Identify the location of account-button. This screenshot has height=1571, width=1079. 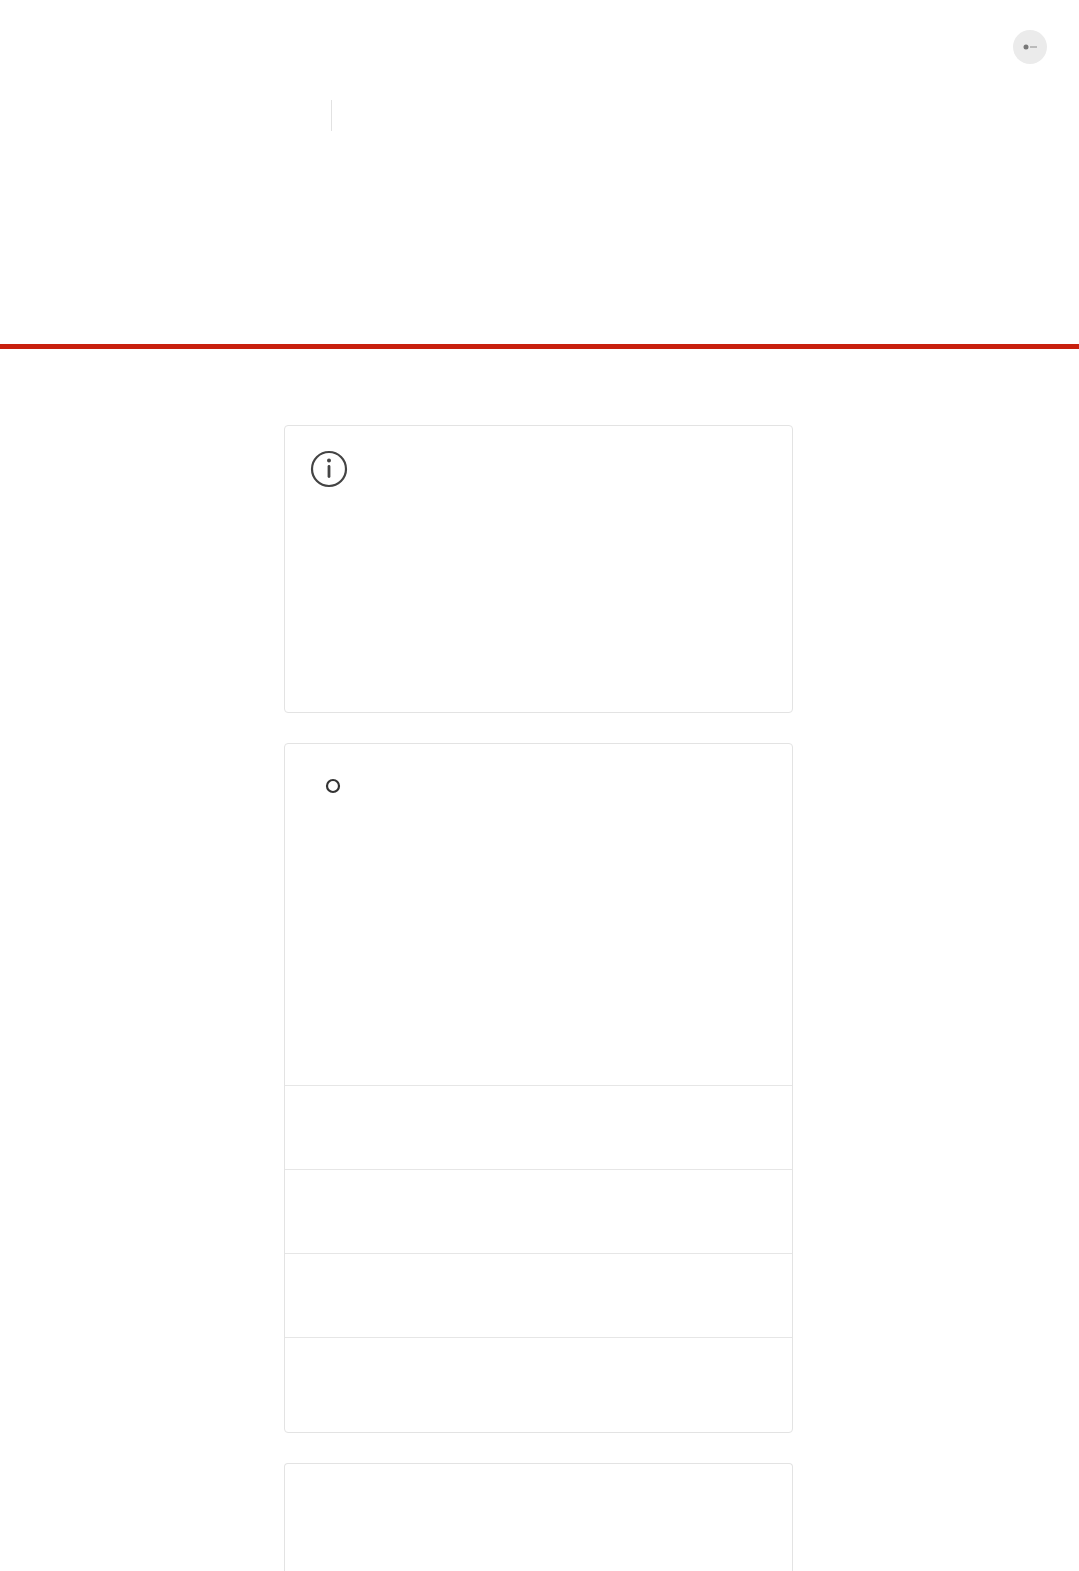
(1030, 47).